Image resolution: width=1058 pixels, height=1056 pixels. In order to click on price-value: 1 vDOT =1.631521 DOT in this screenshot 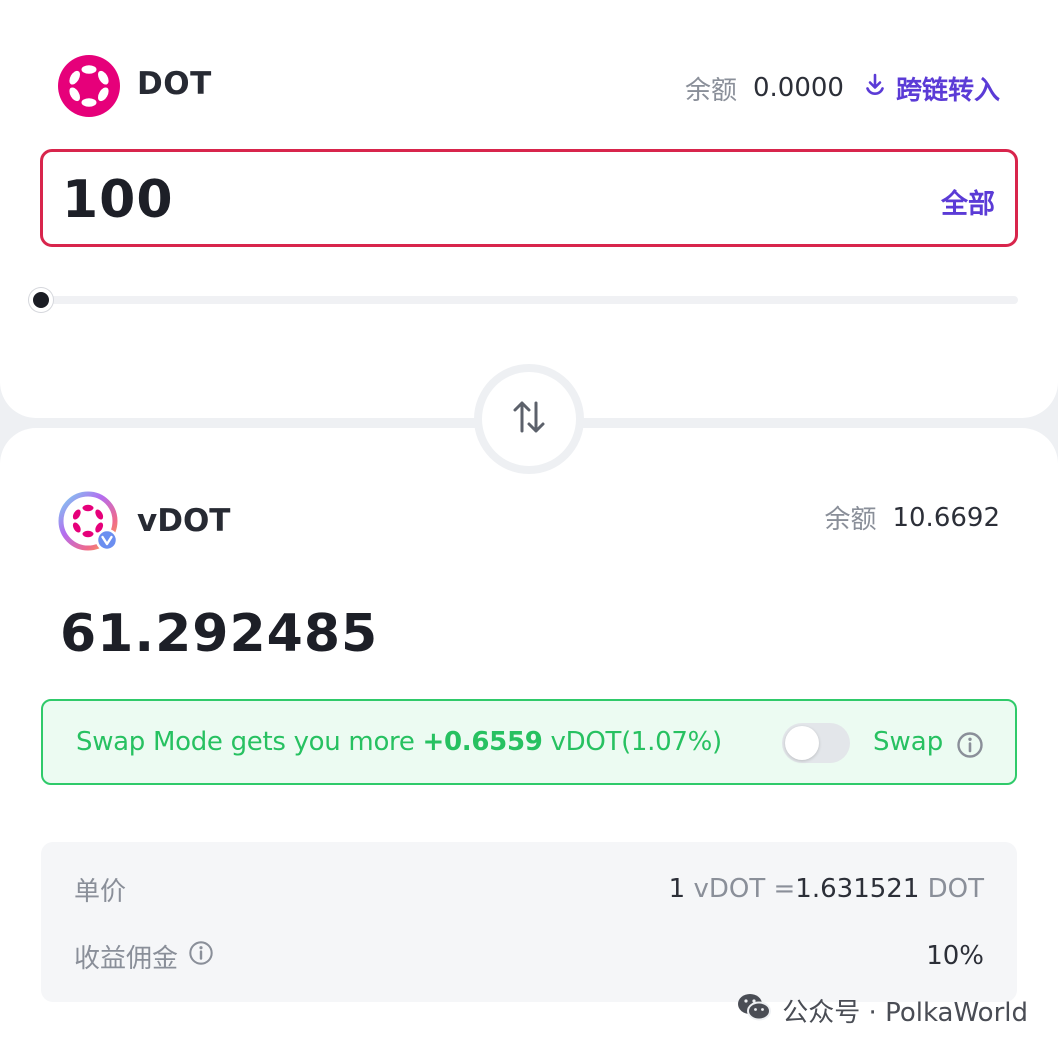, I will do `click(826, 889)`.